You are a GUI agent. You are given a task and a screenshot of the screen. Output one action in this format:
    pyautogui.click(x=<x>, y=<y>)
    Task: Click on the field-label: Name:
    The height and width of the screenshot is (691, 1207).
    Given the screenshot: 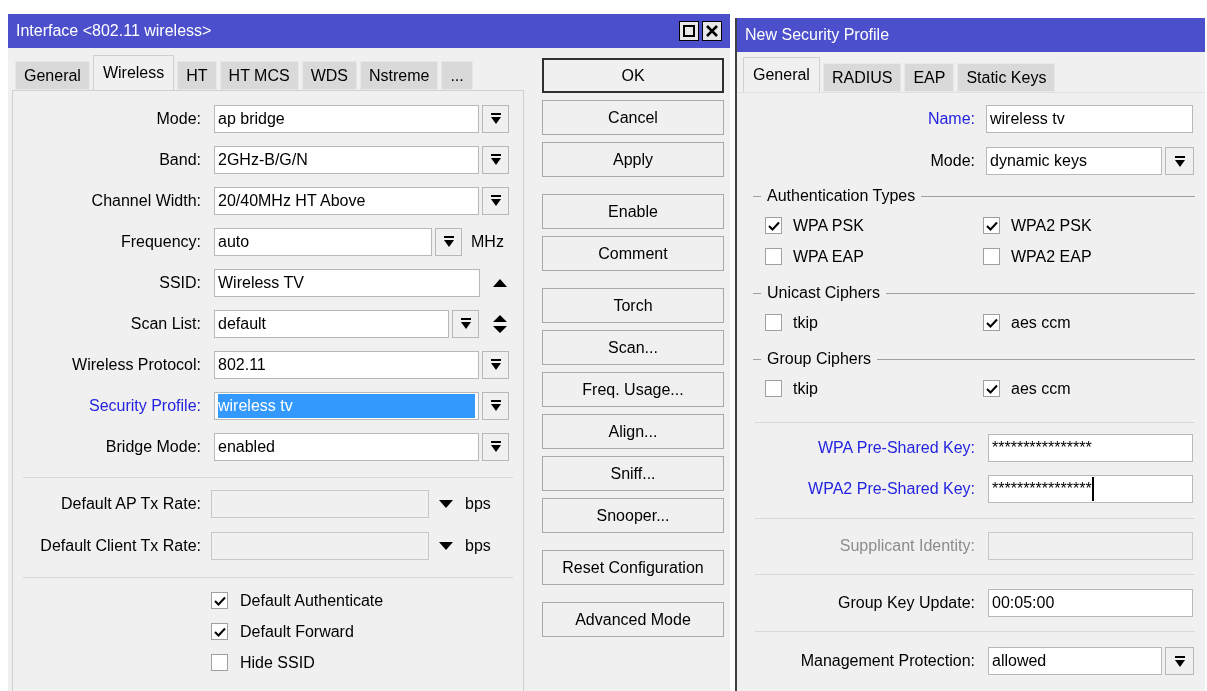 What is the action you would take?
    pyautogui.click(x=950, y=119)
    